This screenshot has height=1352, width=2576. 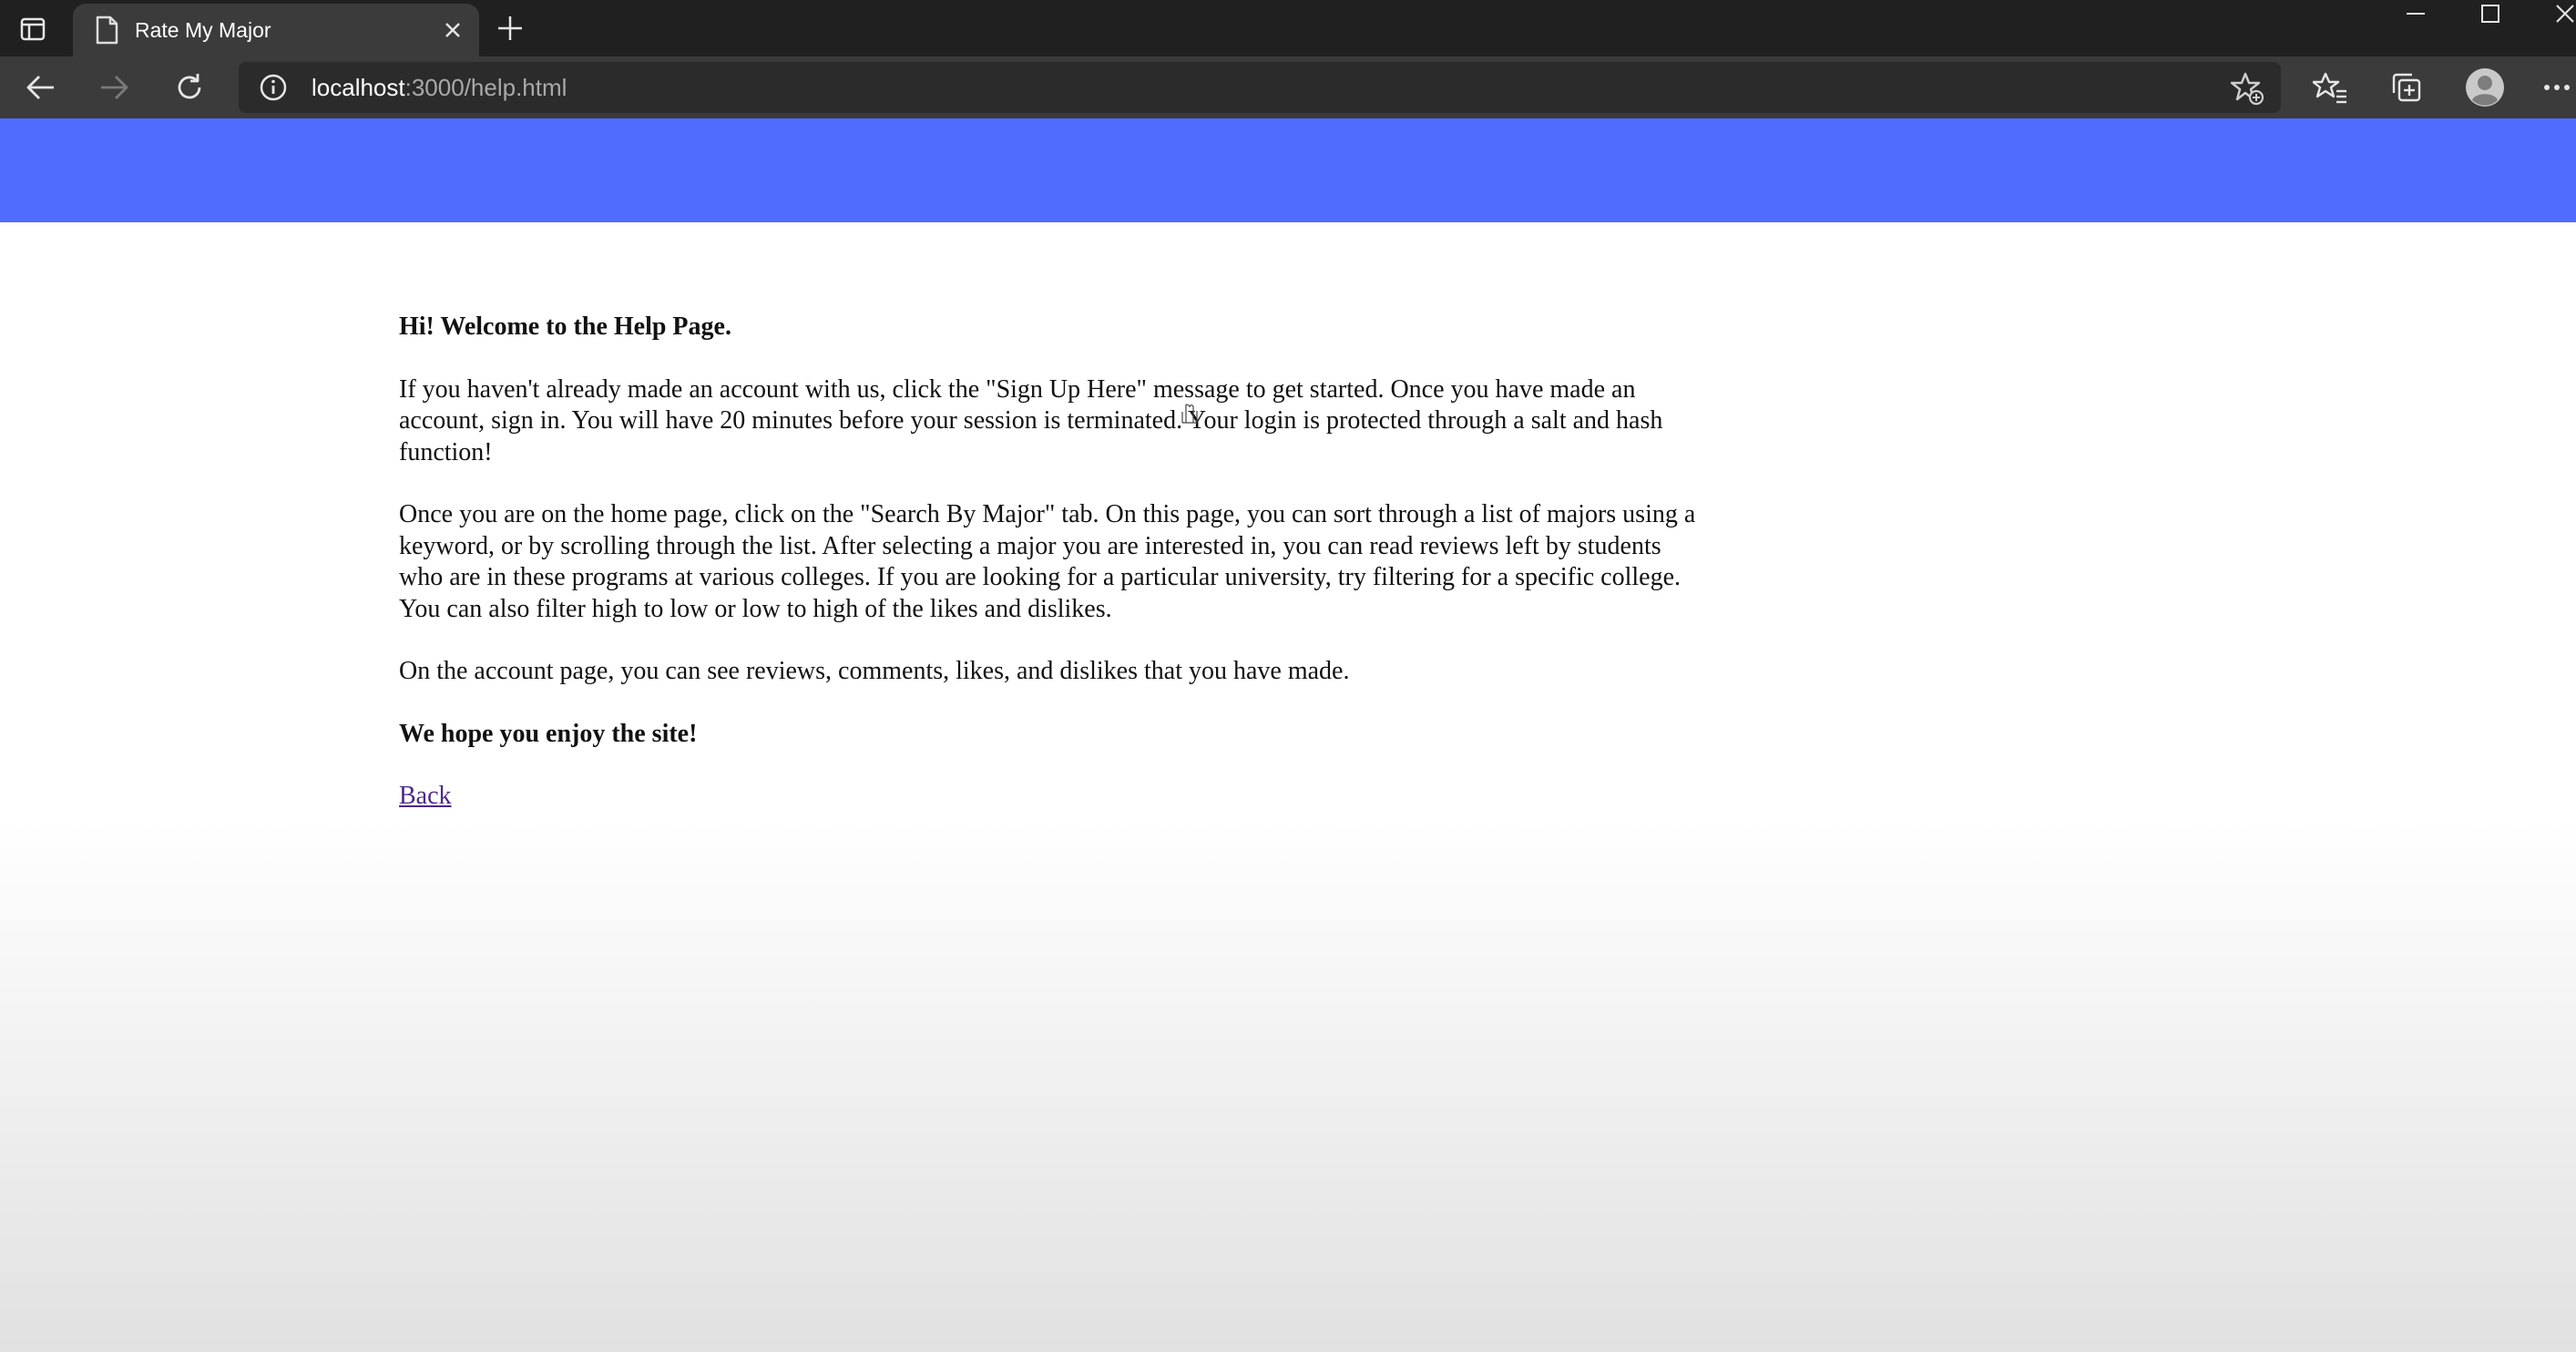 I want to click on window-close-icon, so click(x=2552, y=13).